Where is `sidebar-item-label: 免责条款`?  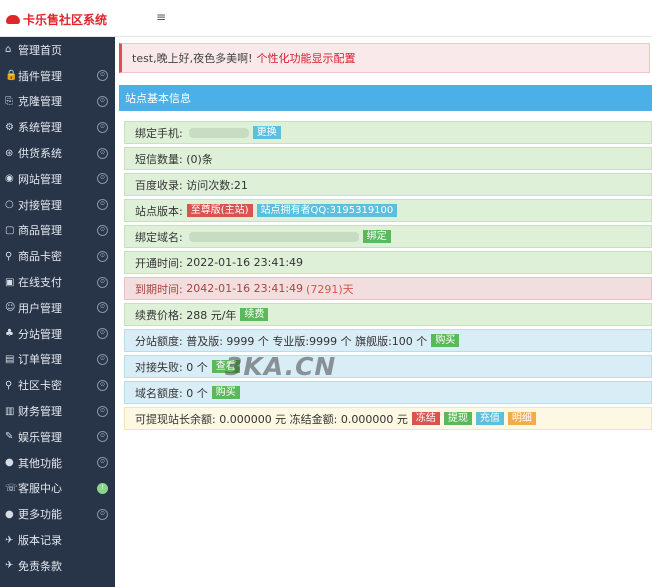 sidebar-item-label: 免责条款 is located at coordinates (40, 566).